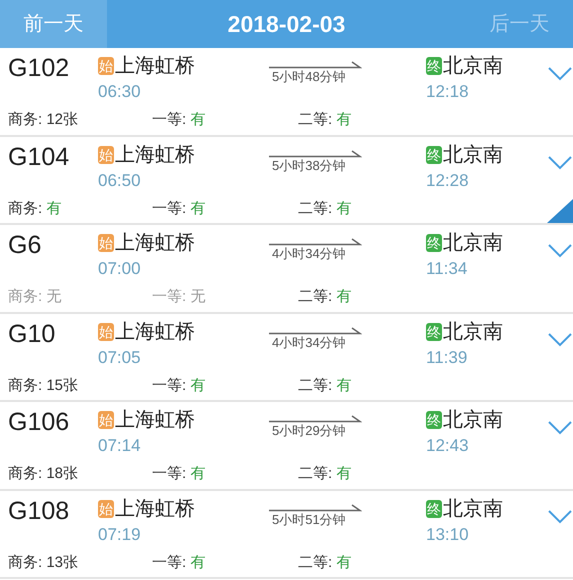 The width and height of the screenshot is (573, 580). Describe the element at coordinates (448, 446) in the screenshot. I see `arrival-time: 12:43` at that location.